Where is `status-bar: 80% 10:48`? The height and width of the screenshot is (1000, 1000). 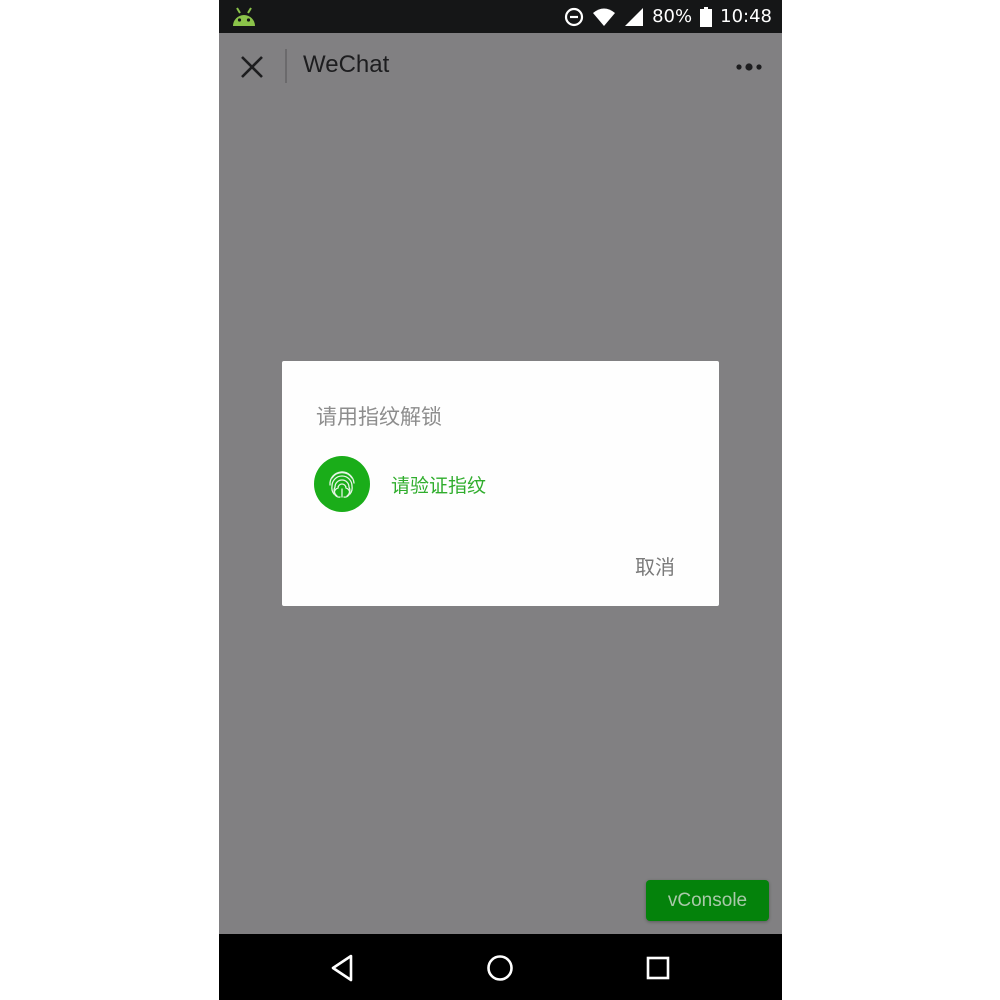
status-bar: 80% 10:48 is located at coordinates (500, 16).